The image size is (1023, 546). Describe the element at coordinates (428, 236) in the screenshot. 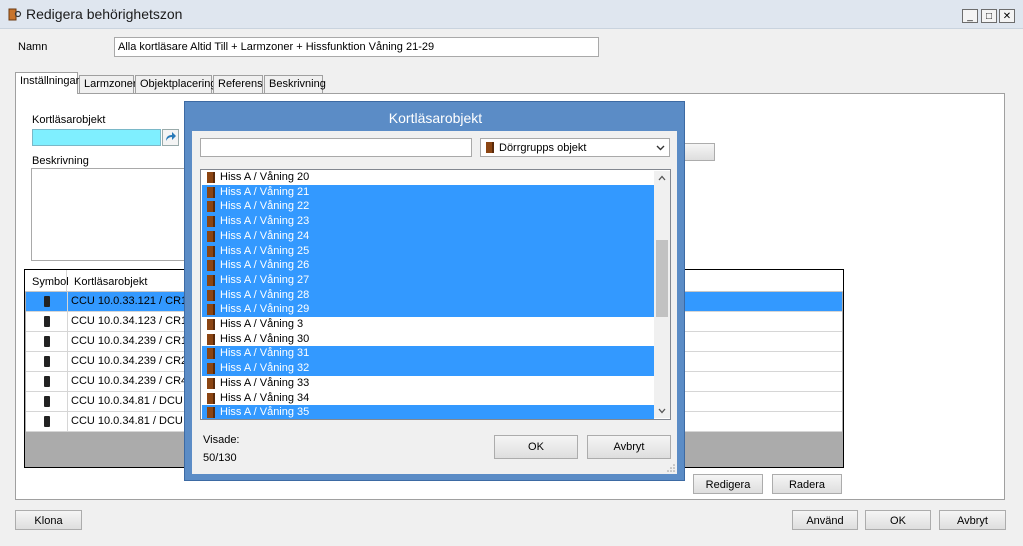

I see `list-item: Hiss A / Våning 24` at that location.